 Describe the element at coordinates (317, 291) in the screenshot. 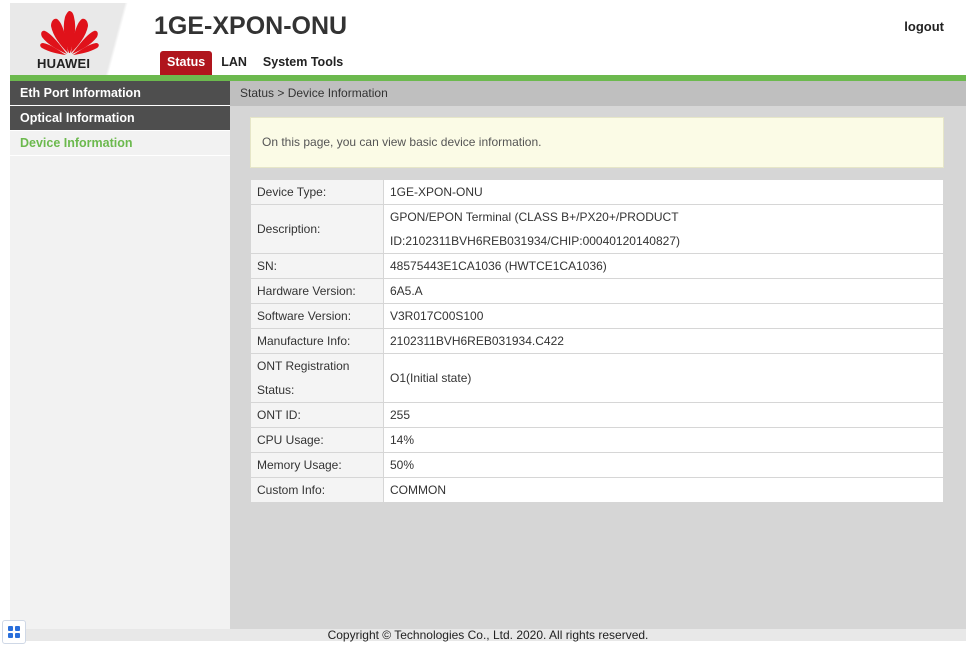

I see `row-key: Hardware Version:` at that location.